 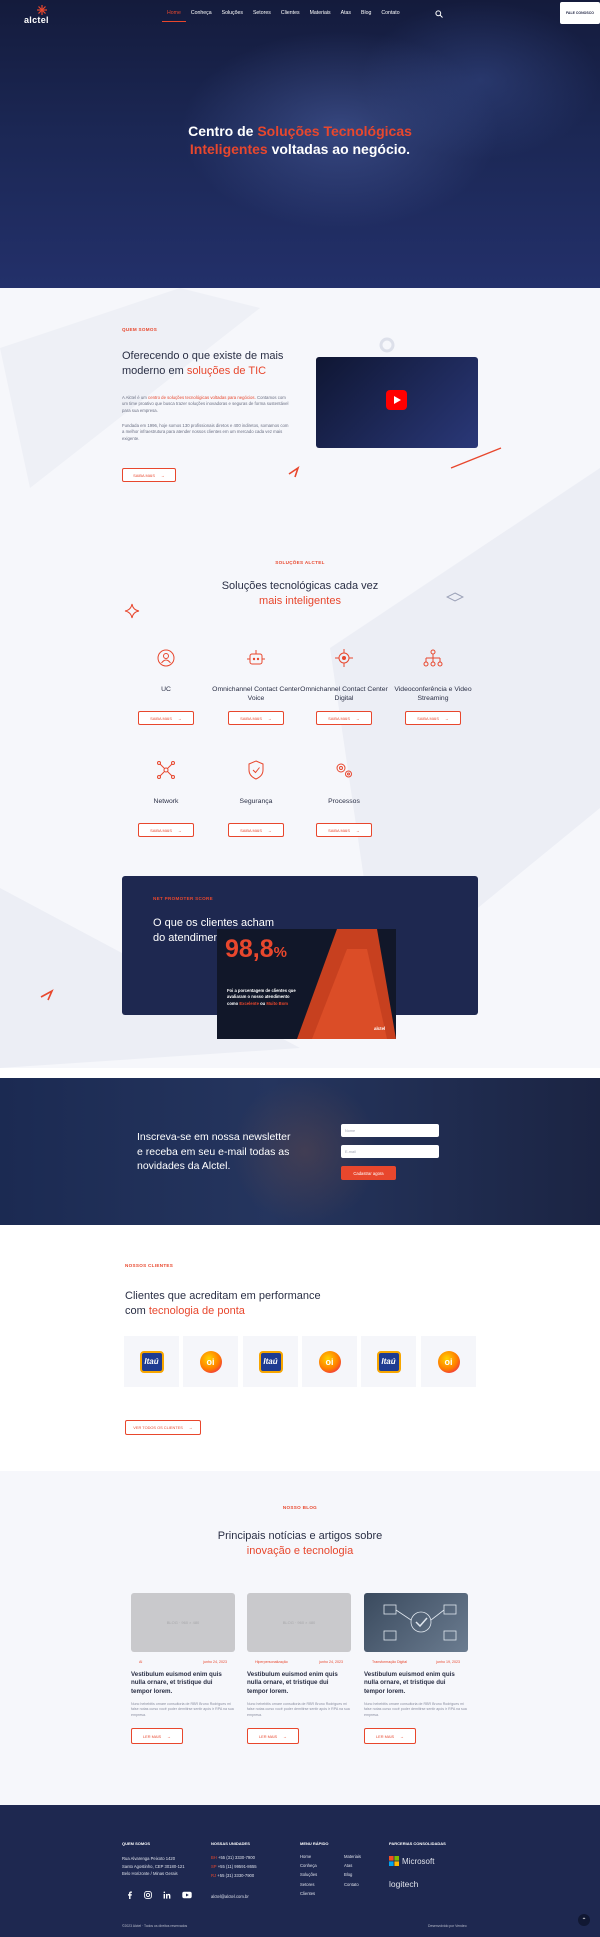 I want to click on solution-card-processes: Processos SAIBA MAIS →, so click(x=344, y=798).